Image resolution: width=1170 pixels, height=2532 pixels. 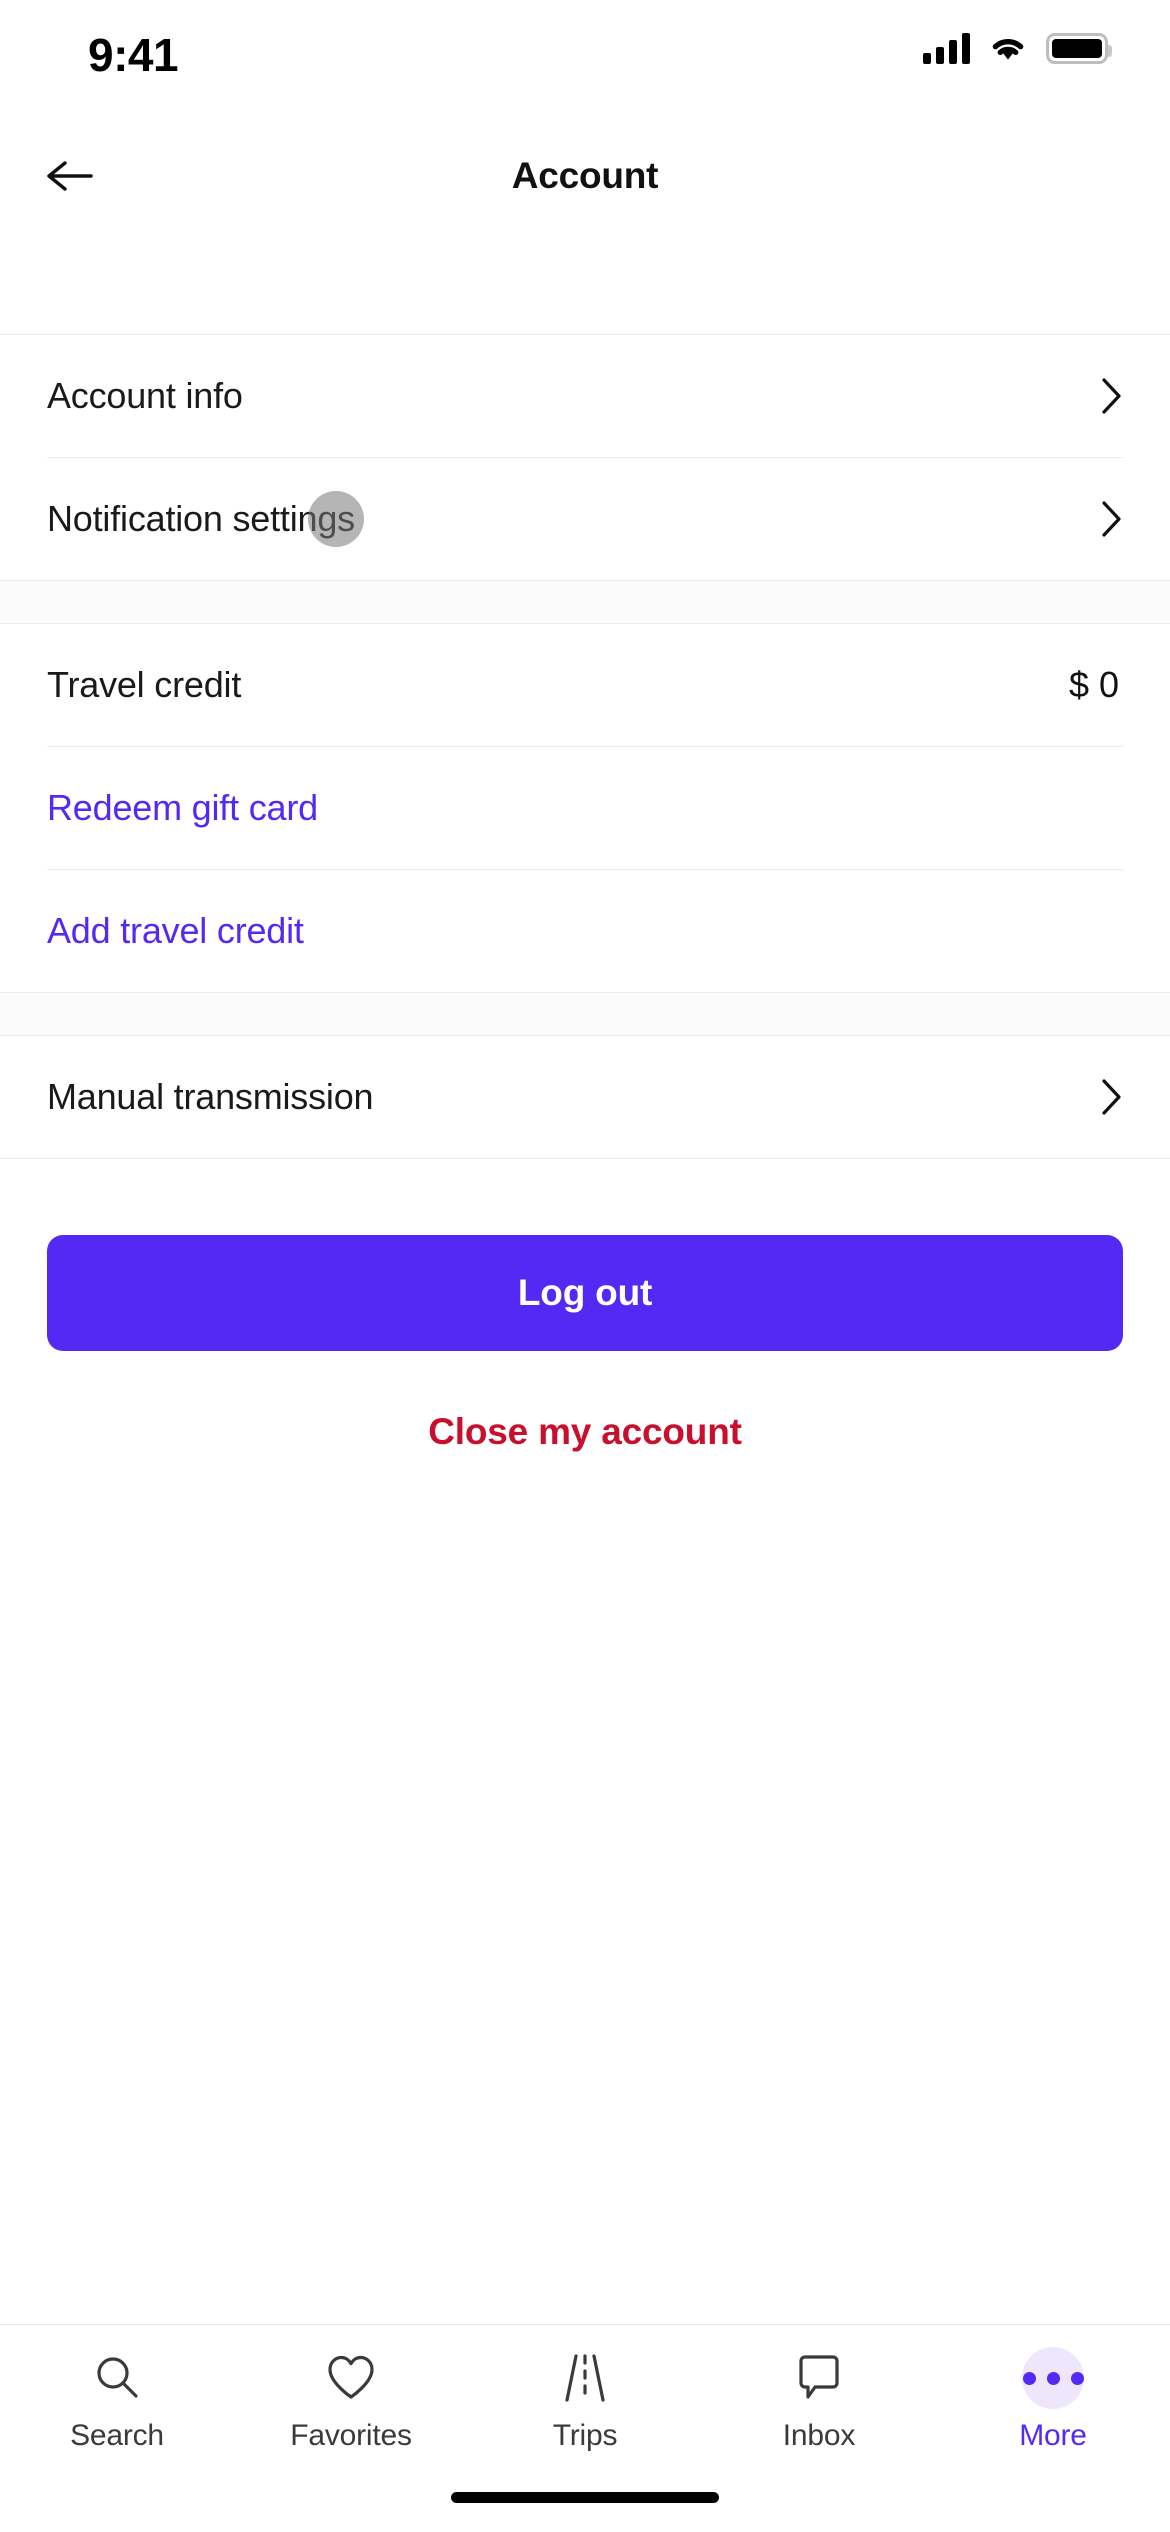 What do you see at coordinates (585, 60) in the screenshot?
I see `status-bar: 9:41` at bounding box center [585, 60].